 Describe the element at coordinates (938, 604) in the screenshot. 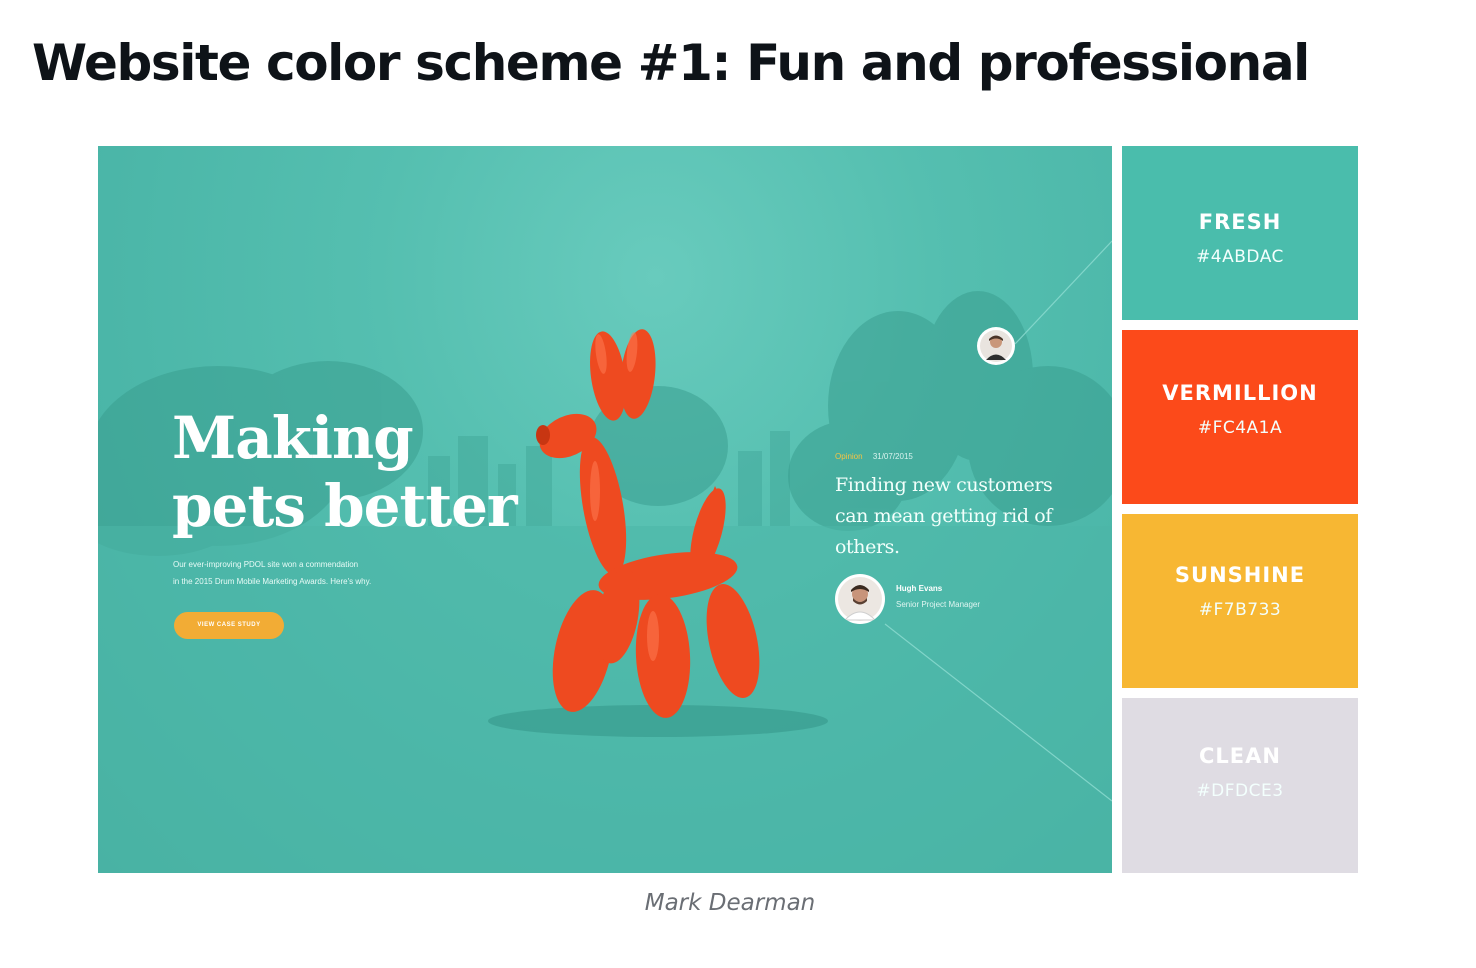

I see `author-role: Senior Project Manager` at that location.